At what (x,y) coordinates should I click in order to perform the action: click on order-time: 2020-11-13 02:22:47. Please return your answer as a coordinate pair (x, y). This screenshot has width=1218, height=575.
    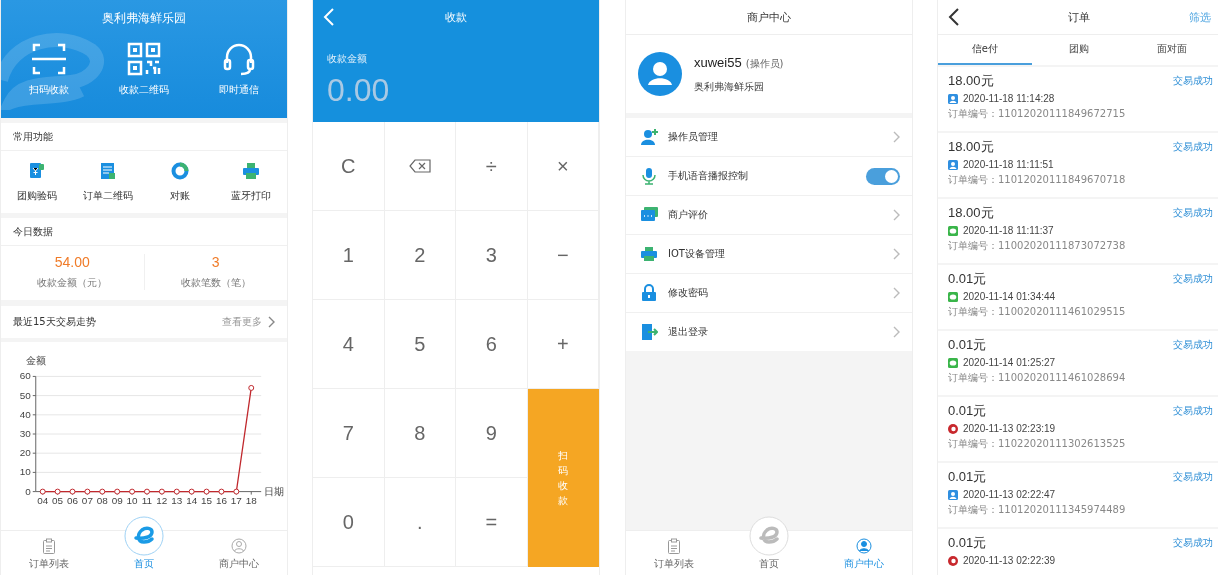
    Looking at the image, I should click on (1009, 494).